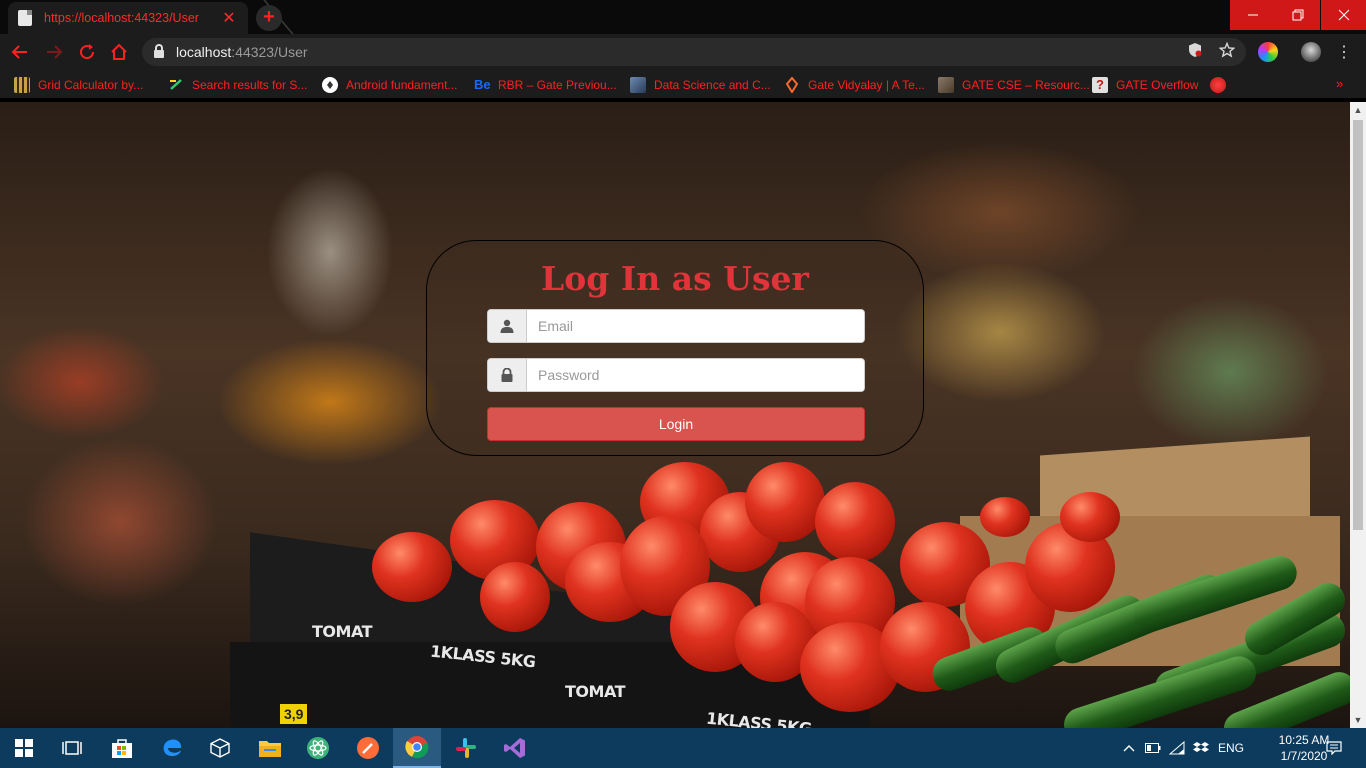 Image resolution: width=1366 pixels, height=768 pixels. What do you see at coordinates (482, 84) in the screenshot?
I see `behance-icon: Be` at bounding box center [482, 84].